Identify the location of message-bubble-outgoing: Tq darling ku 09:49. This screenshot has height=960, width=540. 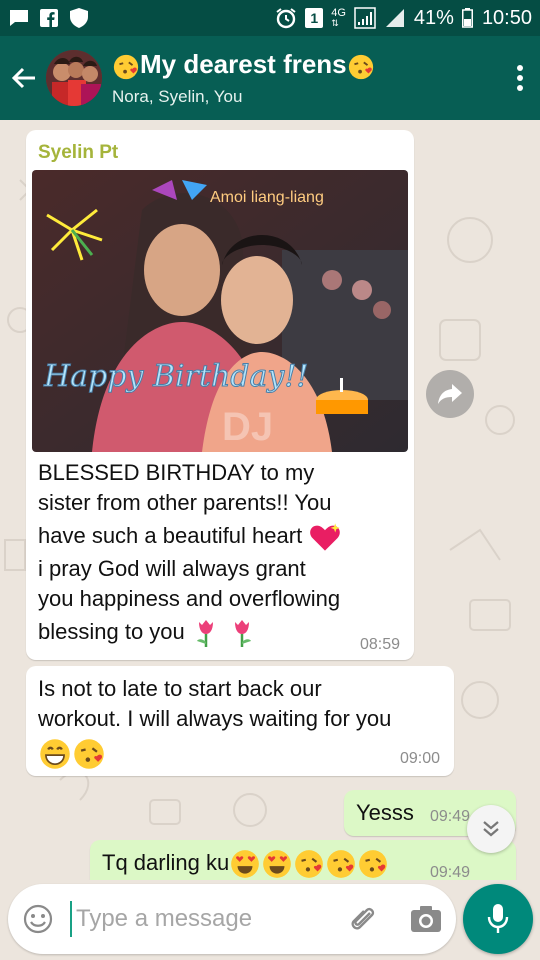
(303, 860).